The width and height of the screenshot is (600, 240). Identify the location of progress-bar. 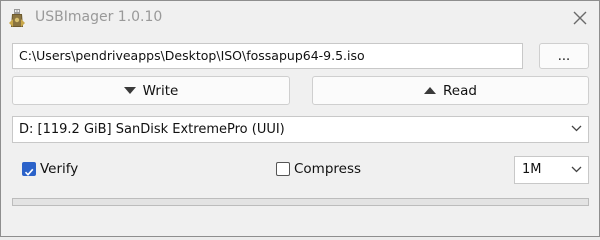
(300, 202).